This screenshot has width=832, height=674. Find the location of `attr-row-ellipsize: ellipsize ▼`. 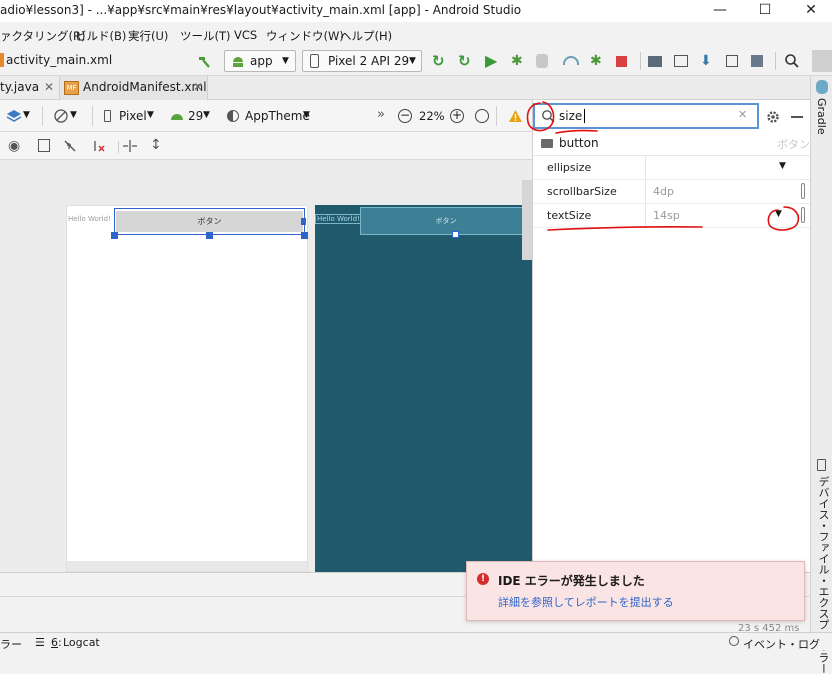

attr-row-ellipsize: ellipsize ▼ is located at coordinates (672, 168).